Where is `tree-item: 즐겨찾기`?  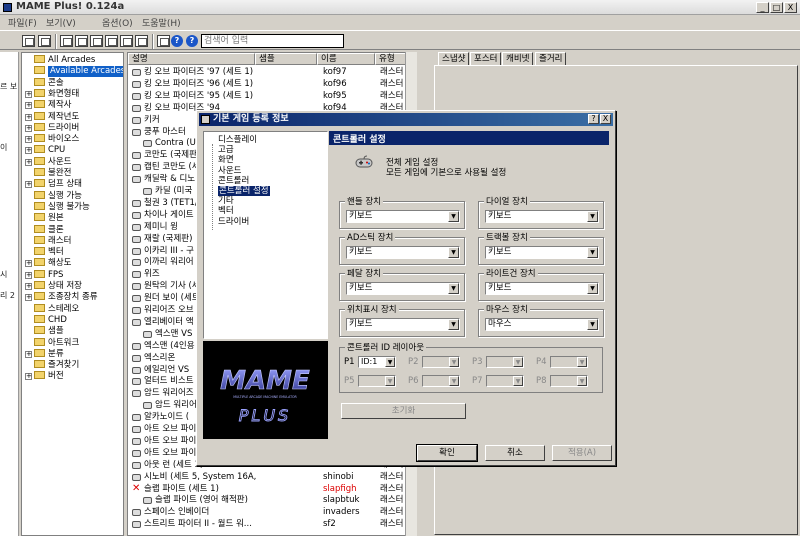
tree-item: 즐겨찾기 is located at coordinates (72, 365).